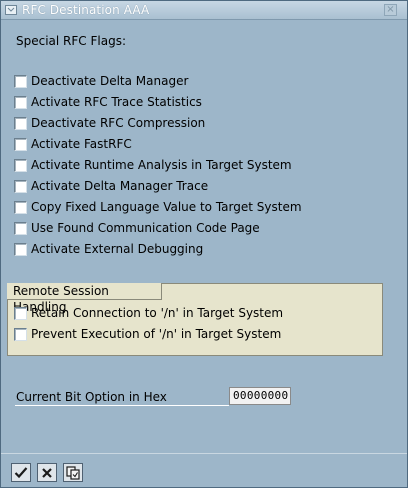  What do you see at coordinates (145, 228) in the screenshot?
I see `checkbox-label: Use Found Communication Code Page` at bounding box center [145, 228].